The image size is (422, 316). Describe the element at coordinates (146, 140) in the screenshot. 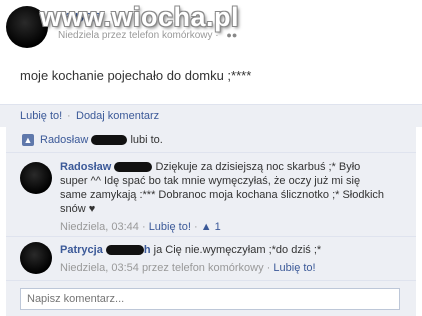

I see `likes-suffix: lubi to.` at that location.